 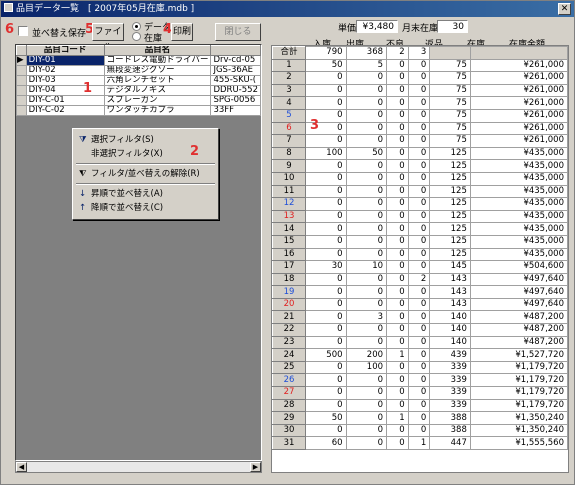 I want to click on table-row: 8 100 50 0 0 125 ¥435,000, so click(x=420, y=153).